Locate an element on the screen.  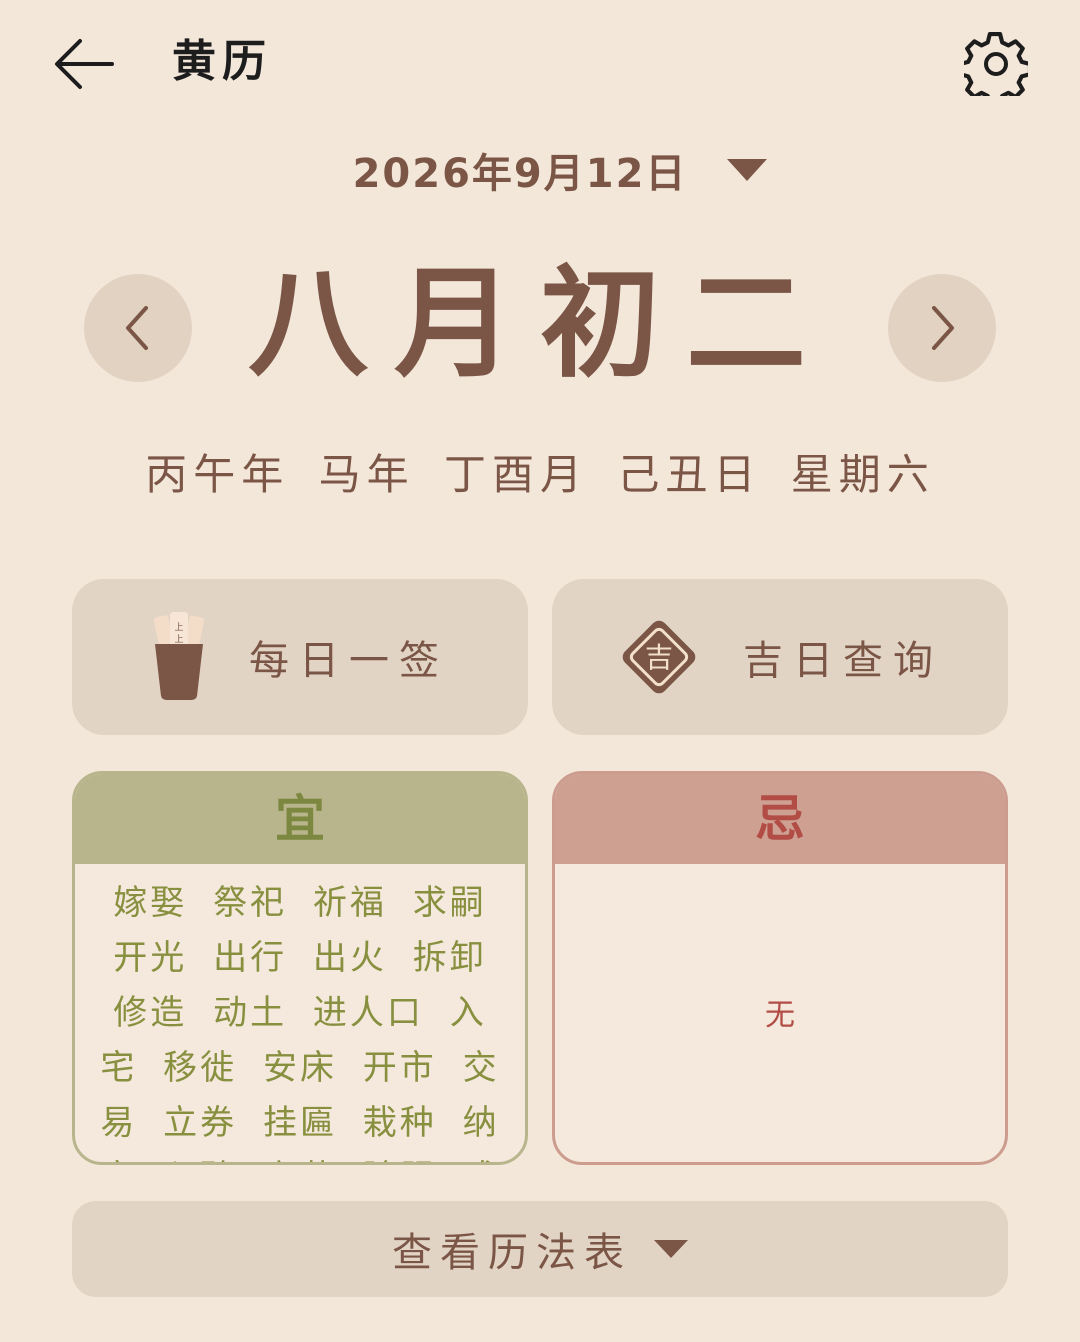
avoid-title: 忌 is located at coordinates (780, 819).